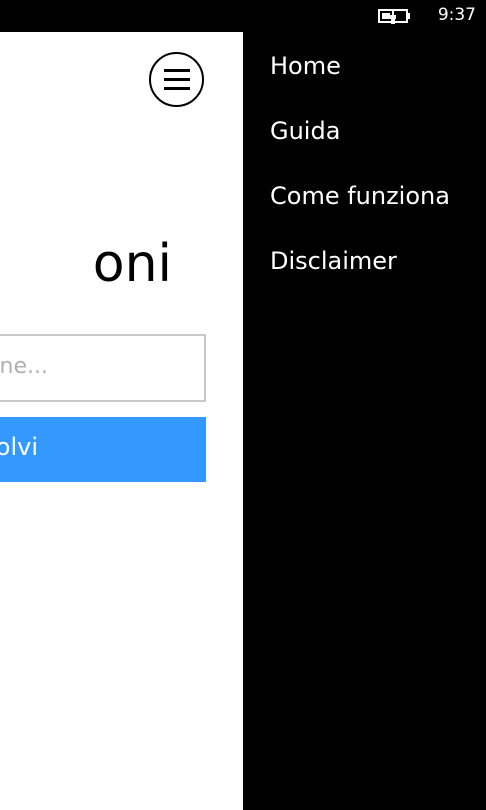 The width and height of the screenshot is (486, 810). I want to click on solve-button: olvi, so click(103, 449).